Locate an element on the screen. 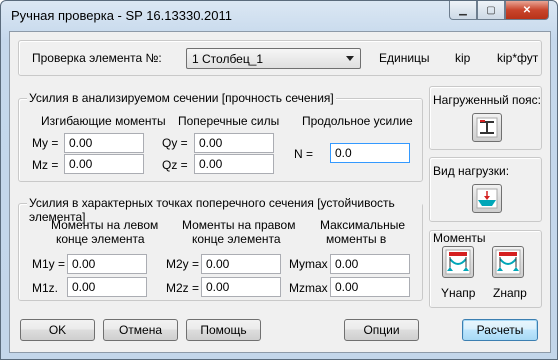  mzmax-input is located at coordinates (370, 287).